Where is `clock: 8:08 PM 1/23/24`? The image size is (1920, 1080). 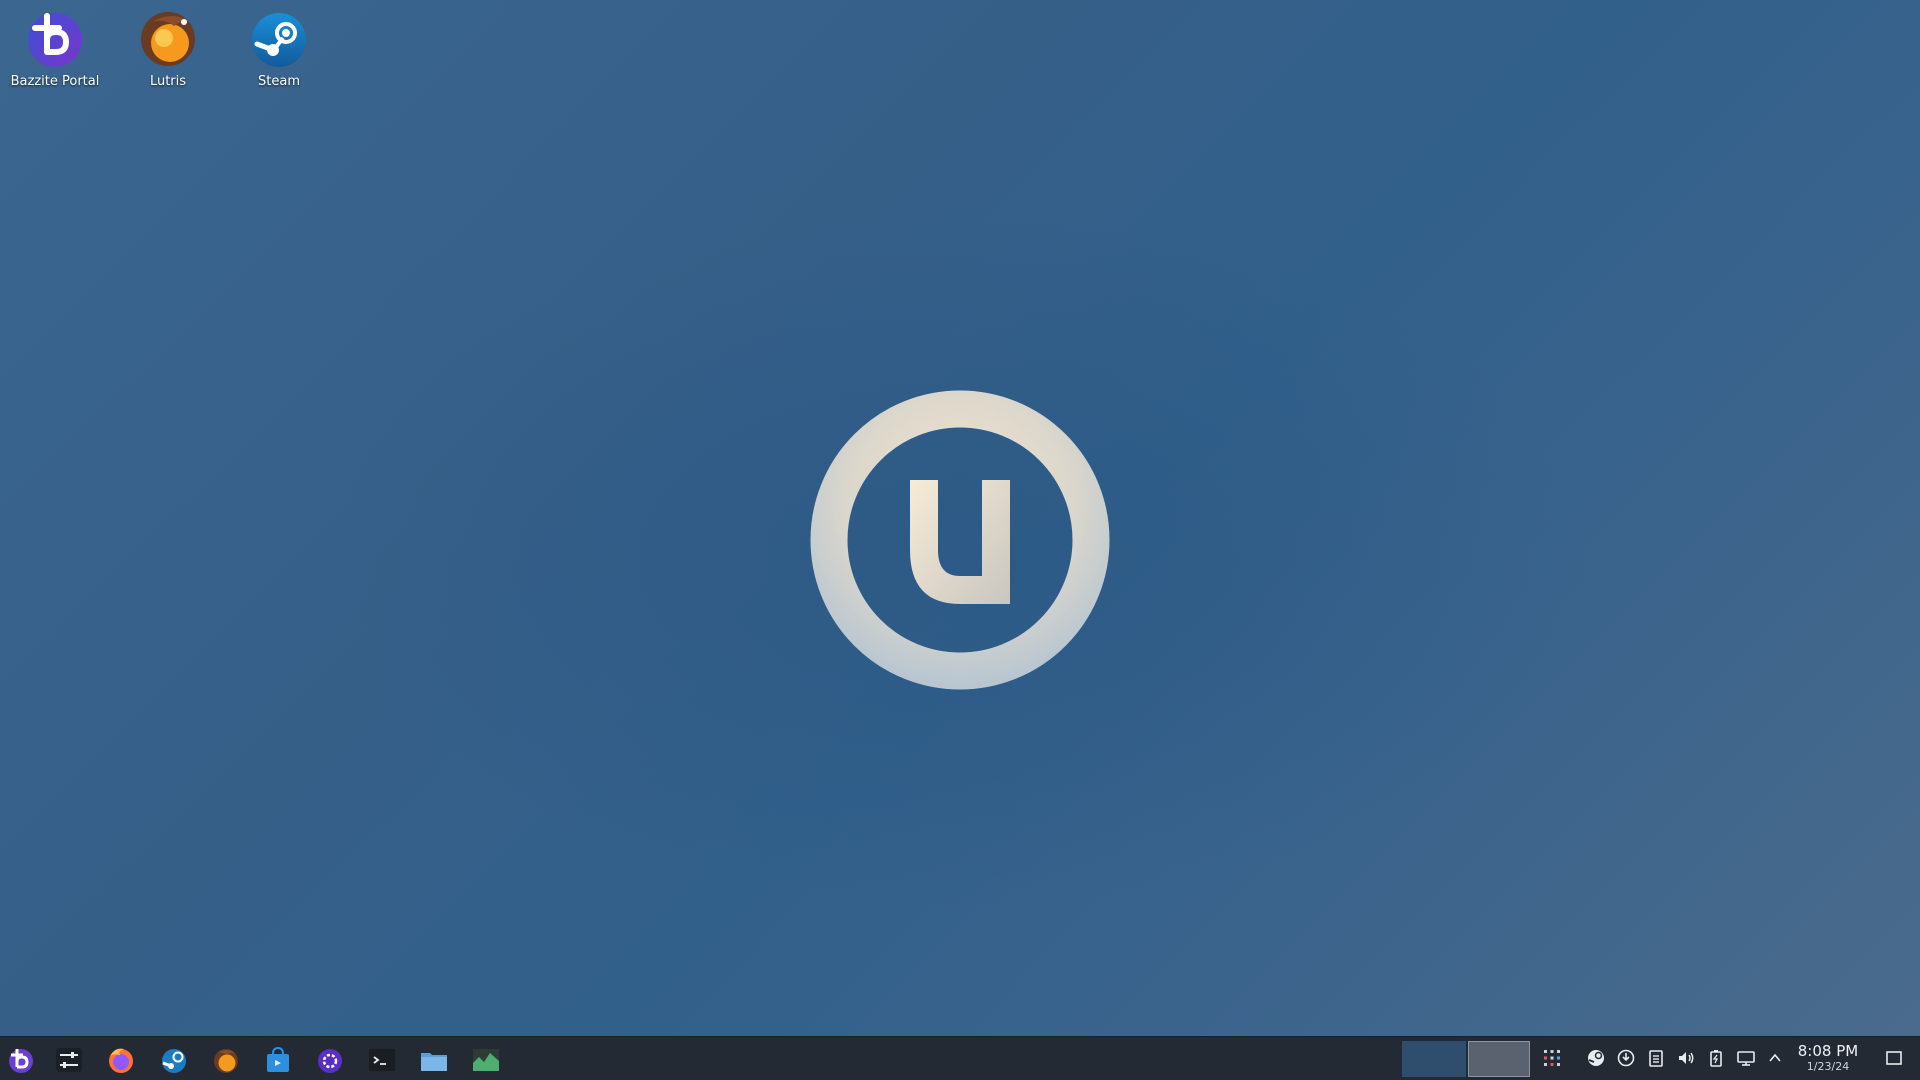 clock: 8:08 PM 1/23/24 is located at coordinates (1828, 1058).